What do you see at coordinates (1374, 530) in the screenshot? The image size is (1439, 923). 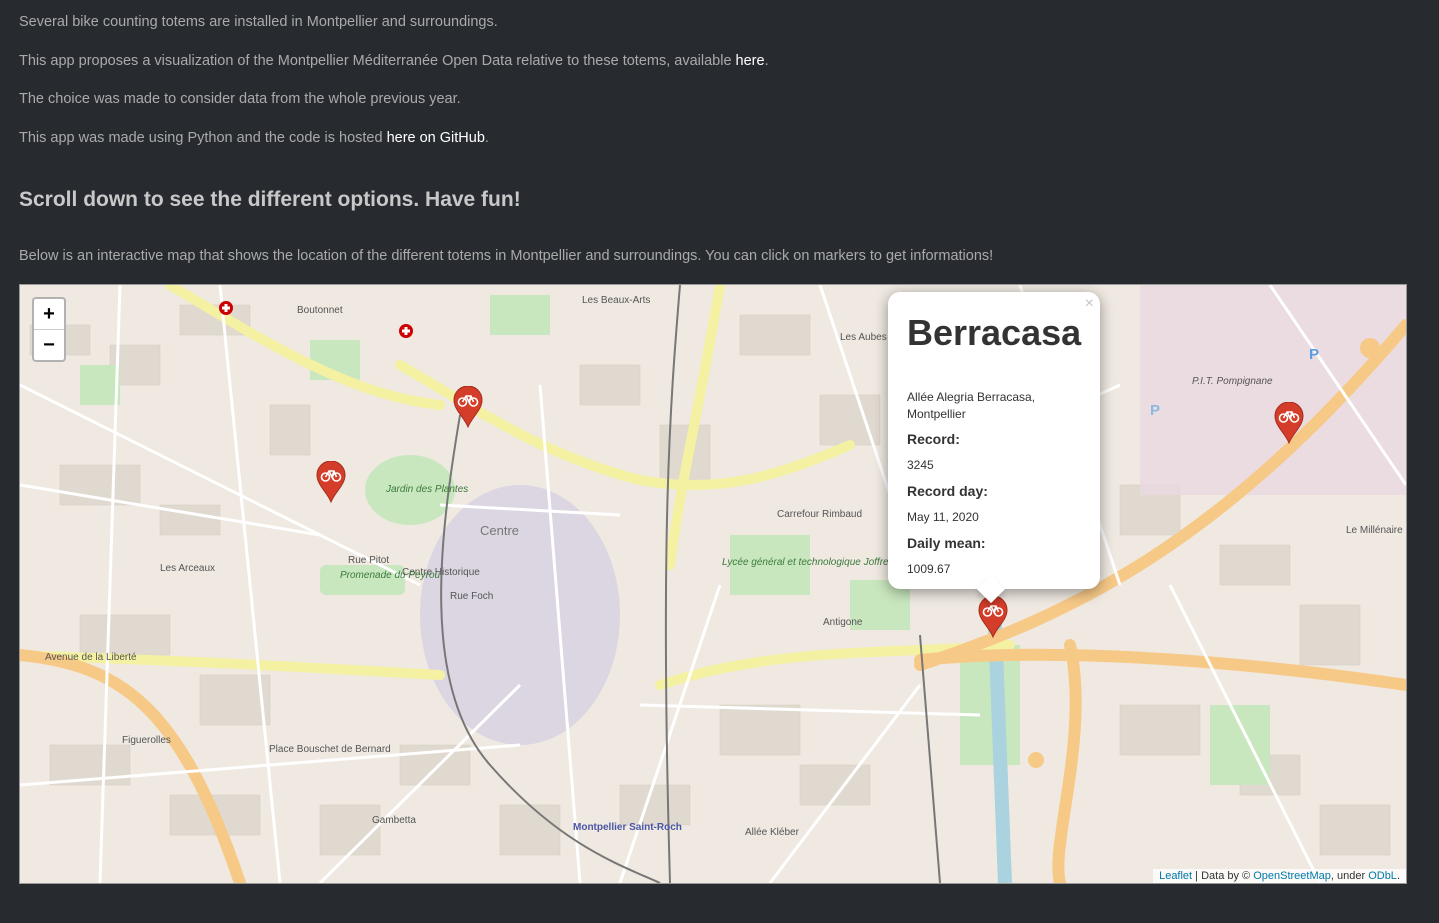 I see `map-label-millenaire: Le Millénaire` at bounding box center [1374, 530].